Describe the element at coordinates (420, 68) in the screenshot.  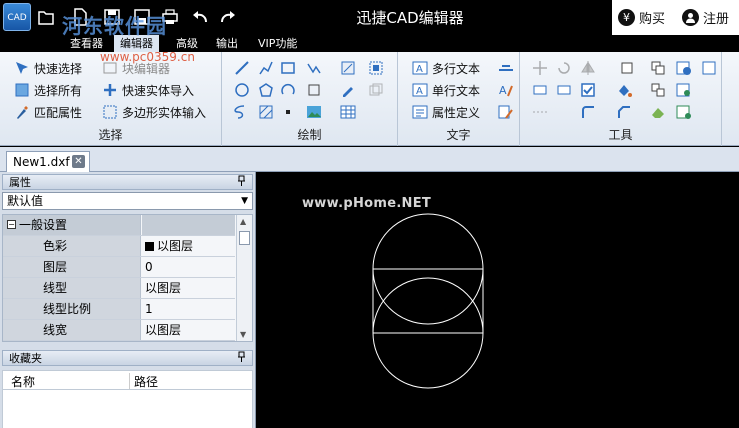
I see `mtext-icon: A` at that location.